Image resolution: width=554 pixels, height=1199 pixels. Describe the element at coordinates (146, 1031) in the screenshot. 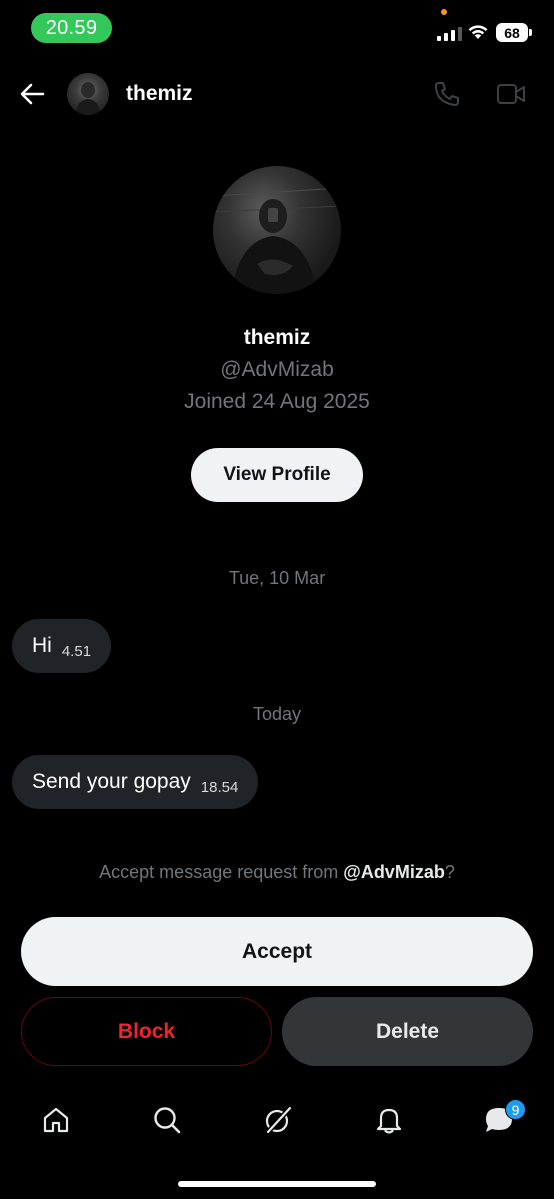

I see `block-button: Block` at that location.